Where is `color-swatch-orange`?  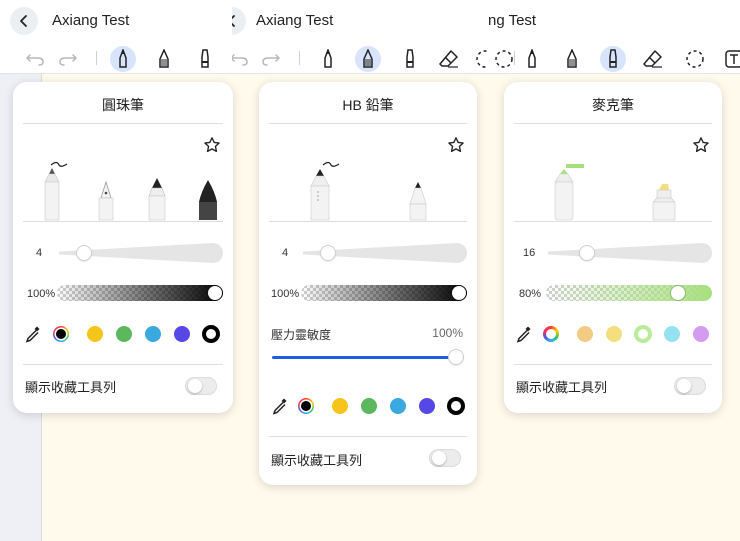 color-swatch-orange is located at coordinates (585, 334).